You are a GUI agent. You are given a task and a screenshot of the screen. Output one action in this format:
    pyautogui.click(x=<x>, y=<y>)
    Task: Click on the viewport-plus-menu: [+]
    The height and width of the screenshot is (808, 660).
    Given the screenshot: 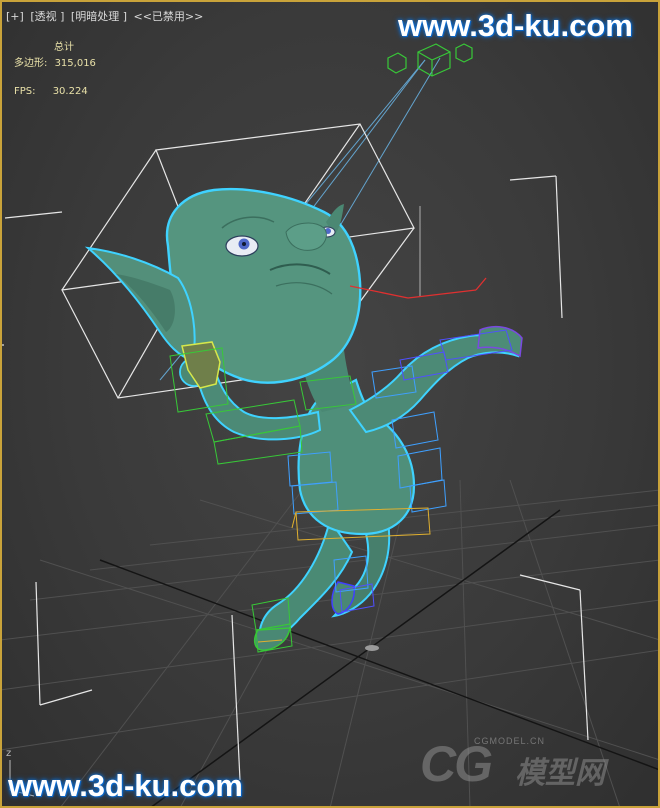 What is the action you would take?
    pyautogui.click(x=15, y=16)
    